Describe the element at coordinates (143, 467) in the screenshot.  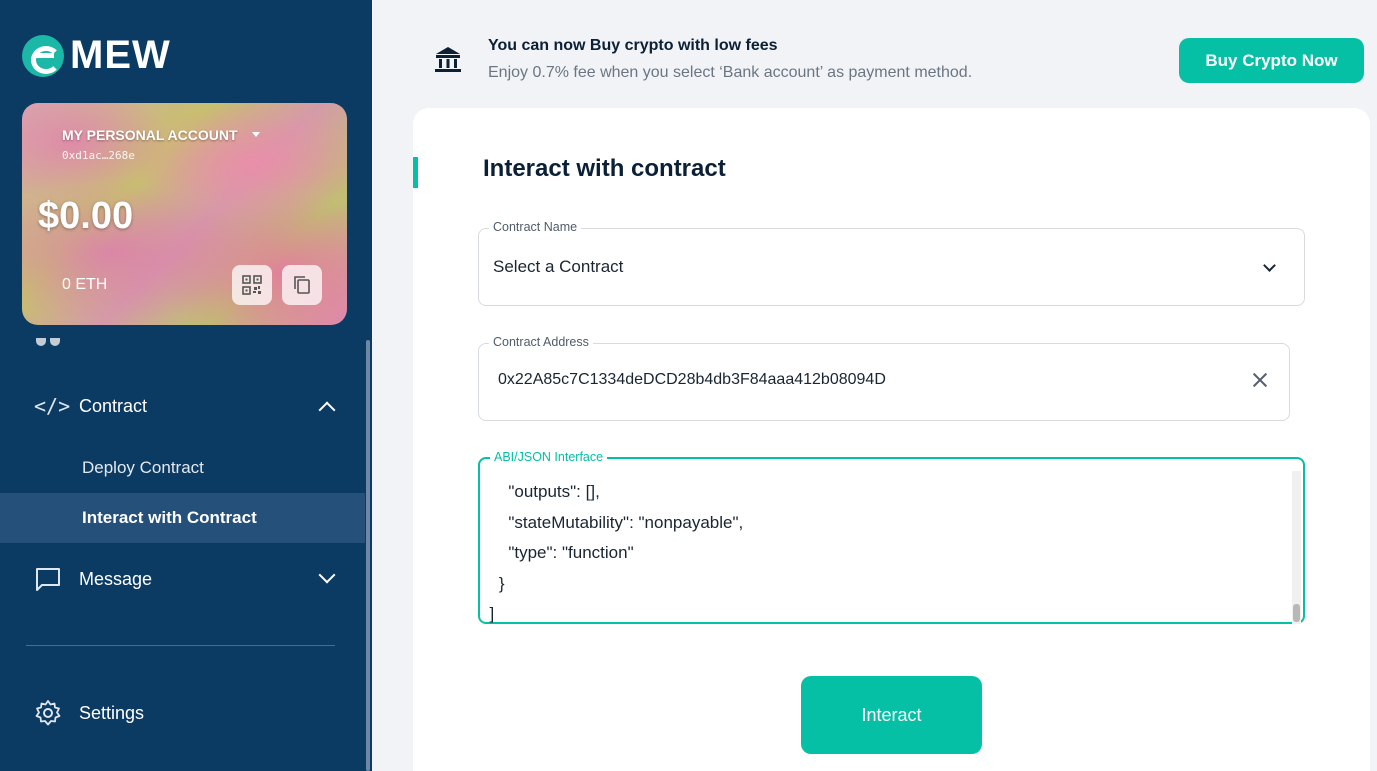
I see `sidebar-item-label: Deploy Contract` at that location.